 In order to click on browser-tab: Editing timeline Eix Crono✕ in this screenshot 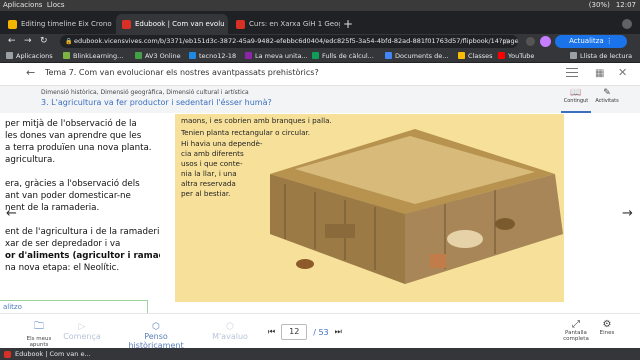, I will do `click(58, 24)`.